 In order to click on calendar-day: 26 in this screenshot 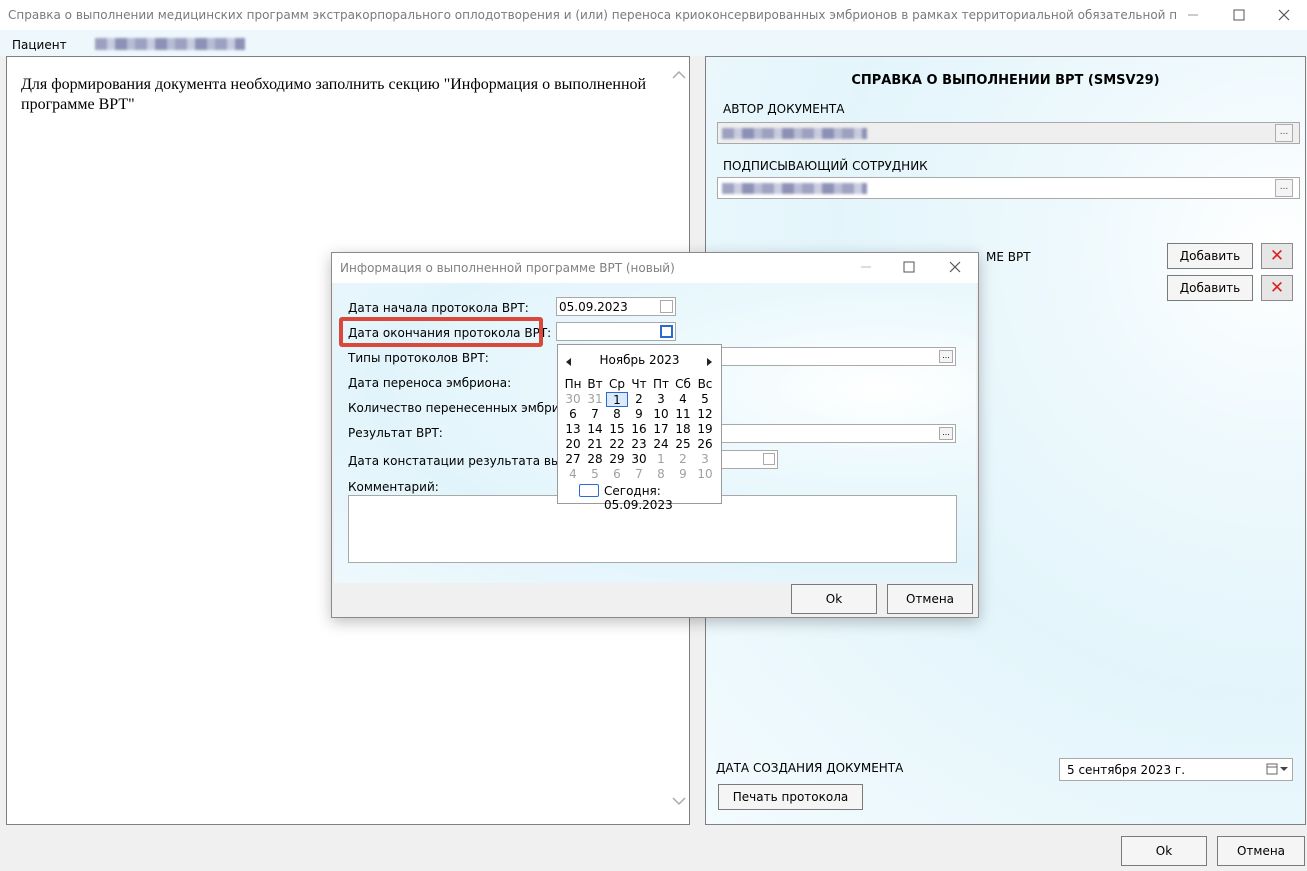, I will do `click(705, 444)`.